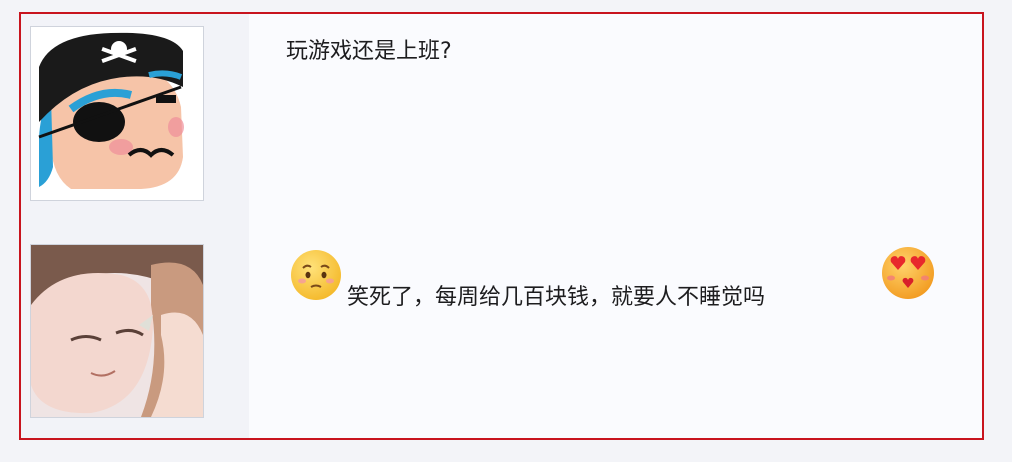 This screenshot has height=462, width=1012. I want to click on comment-text: 笑死了，每周给几百块钱，就要人不睡觉吗, so click(556, 297).